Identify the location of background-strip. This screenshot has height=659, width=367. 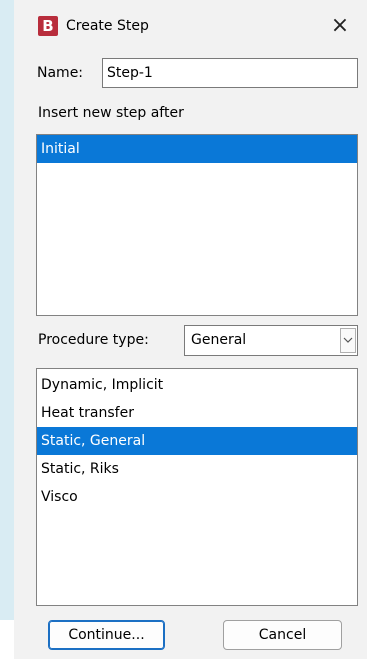
(7, 329).